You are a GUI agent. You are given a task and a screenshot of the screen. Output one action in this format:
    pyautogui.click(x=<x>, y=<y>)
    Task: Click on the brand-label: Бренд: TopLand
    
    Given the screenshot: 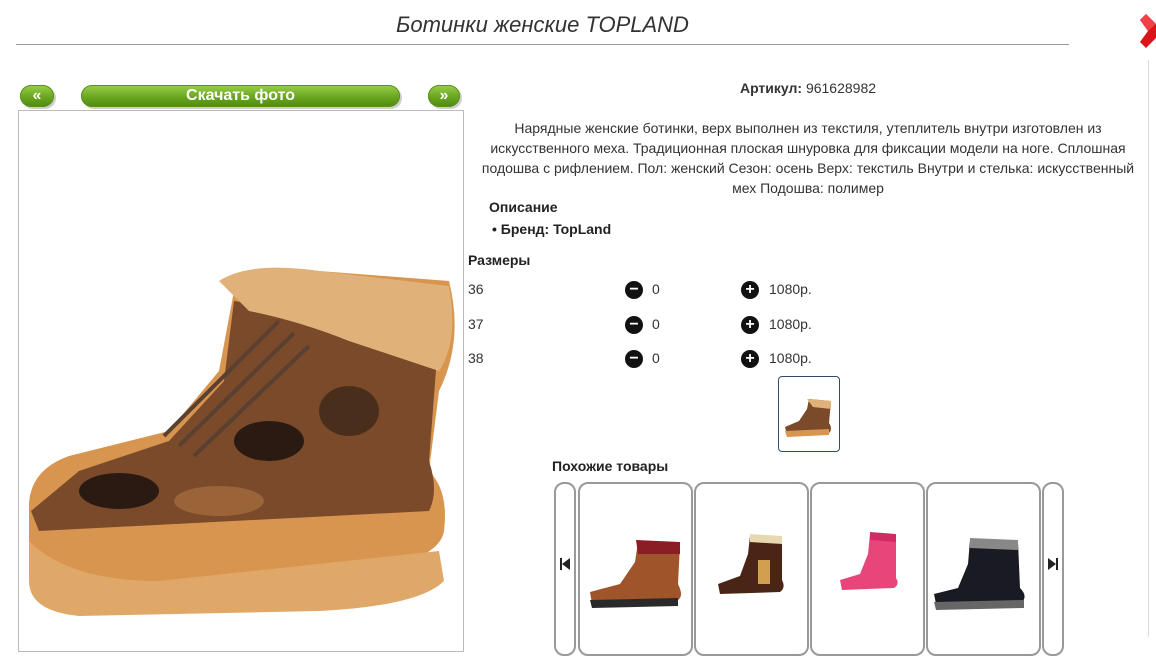 What is the action you would take?
    pyautogui.click(x=556, y=229)
    